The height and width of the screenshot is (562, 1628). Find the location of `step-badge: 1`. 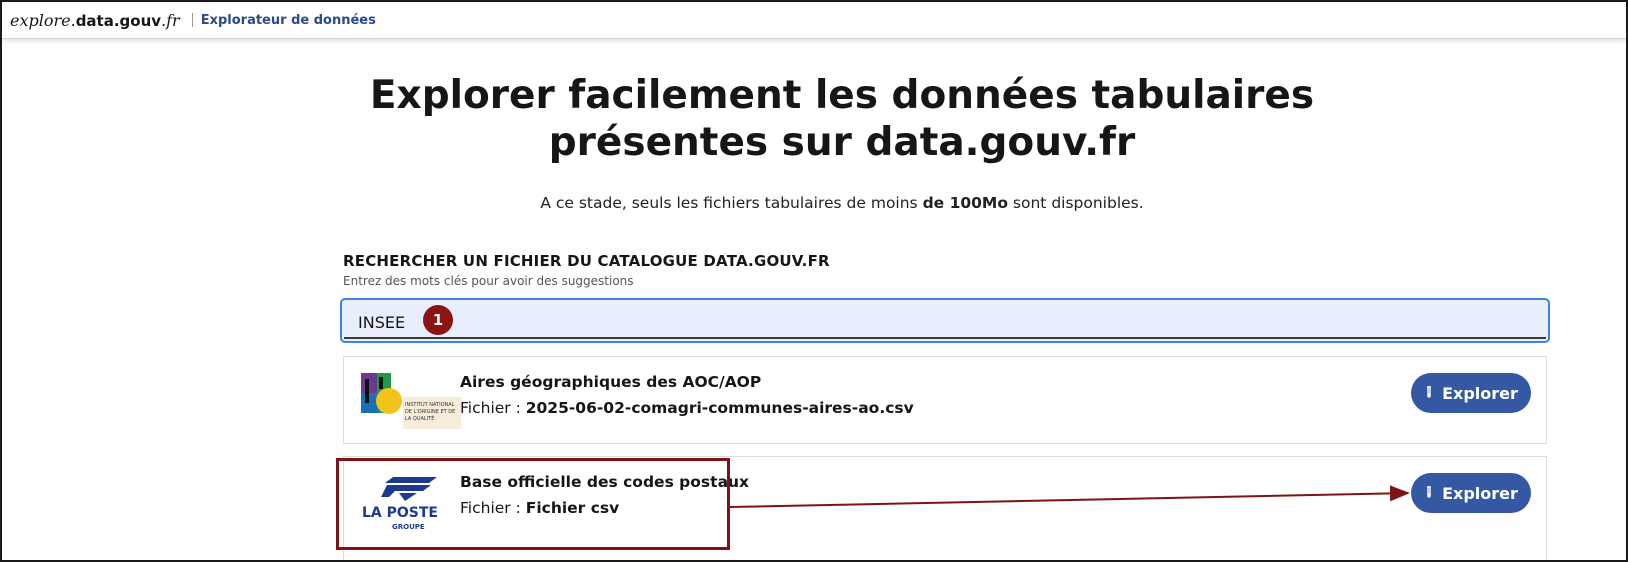

step-badge: 1 is located at coordinates (438, 320).